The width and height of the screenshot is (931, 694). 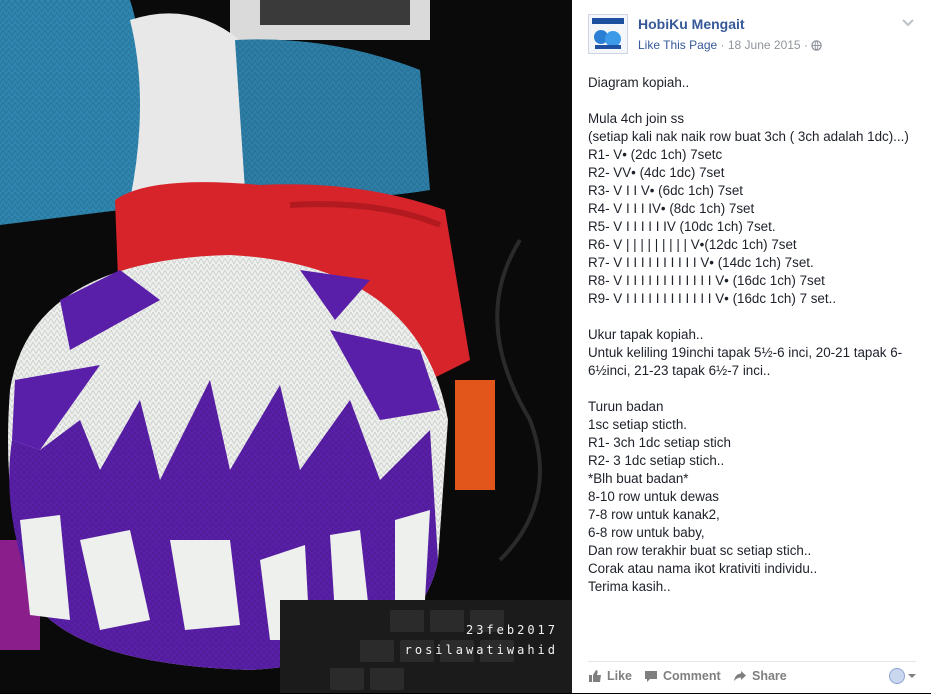 What do you see at coordinates (912, 676) in the screenshot?
I see `caret-down-icon` at bounding box center [912, 676].